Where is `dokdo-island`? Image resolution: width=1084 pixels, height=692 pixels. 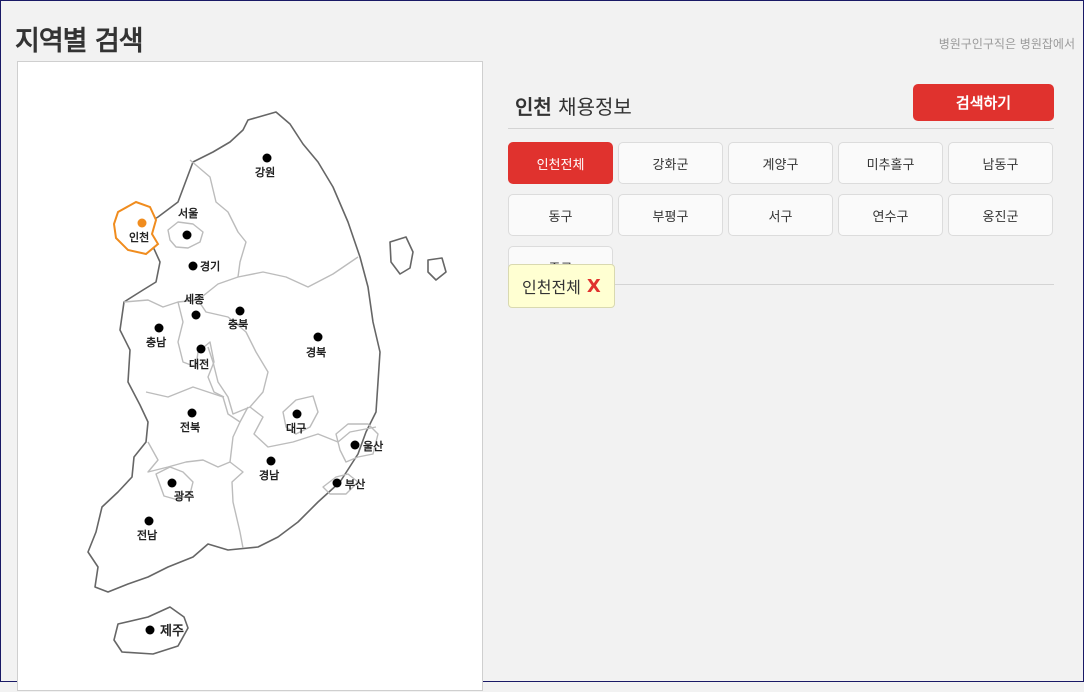 dokdo-island is located at coordinates (437, 269).